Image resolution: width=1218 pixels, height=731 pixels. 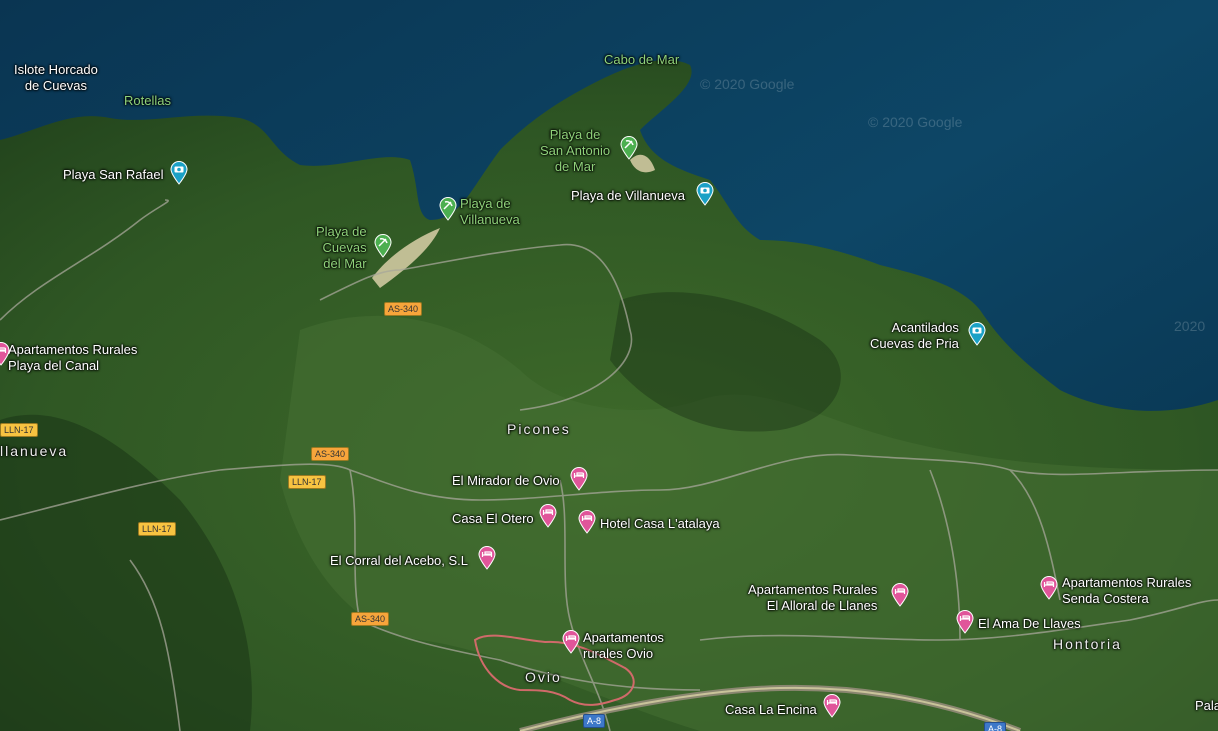 I want to click on label-playa-san-antonio: Playa de San Antonio de Mar, so click(x=575, y=151).